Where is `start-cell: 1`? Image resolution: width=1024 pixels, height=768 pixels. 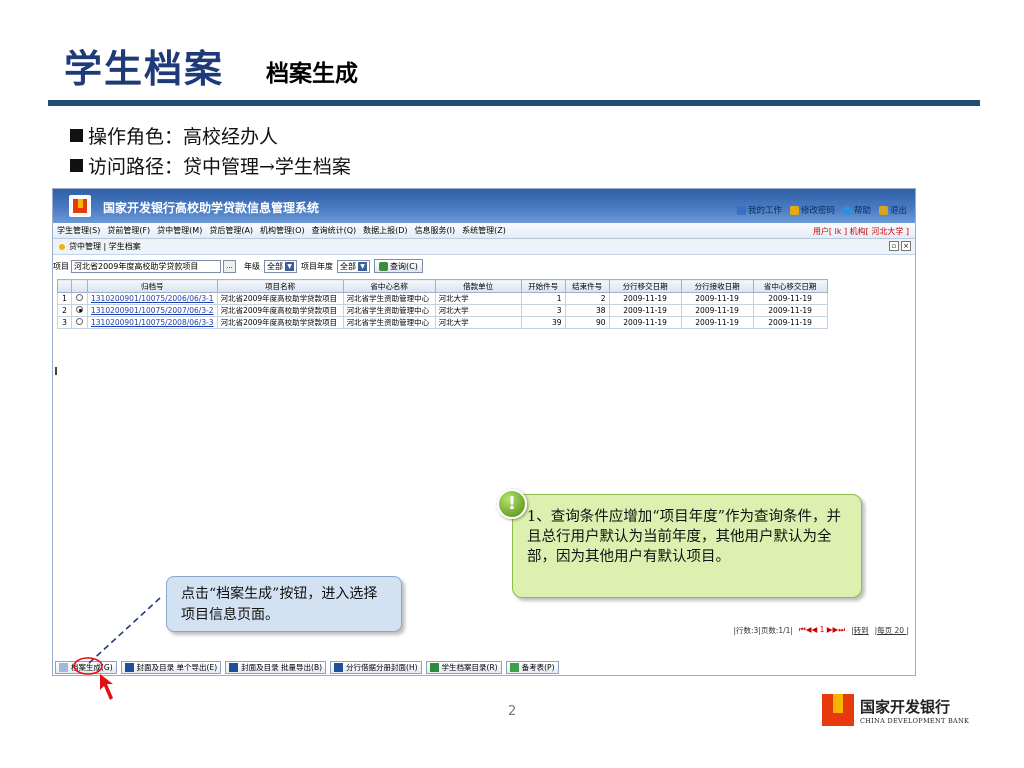
start-cell: 1 is located at coordinates (543, 298).